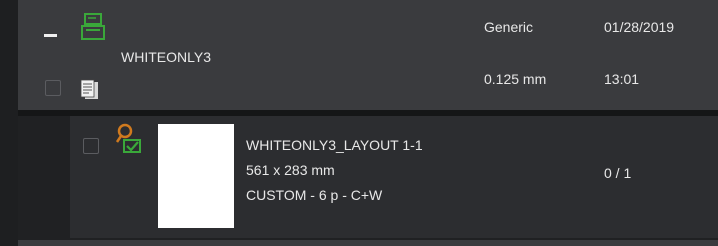 The height and width of the screenshot is (246, 718). Describe the element at coordinates (314, 195) in the screenshot. I see `layout-mode: CUSTOM - 6 p - C+W` at that location.